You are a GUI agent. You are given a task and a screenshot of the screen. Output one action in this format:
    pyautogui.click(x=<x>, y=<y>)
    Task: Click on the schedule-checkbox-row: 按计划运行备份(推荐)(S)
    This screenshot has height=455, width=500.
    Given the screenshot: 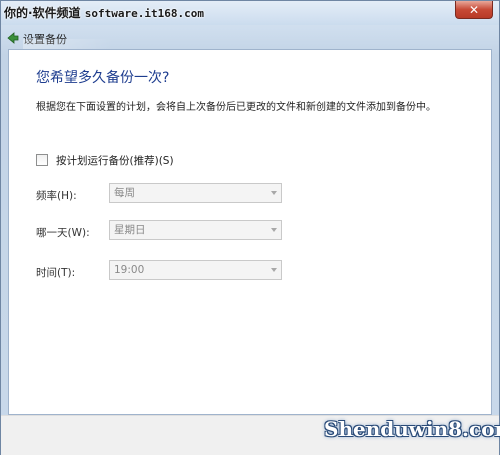 What is the action you would take?
    pyautogui.click(x=105, y=160)
    